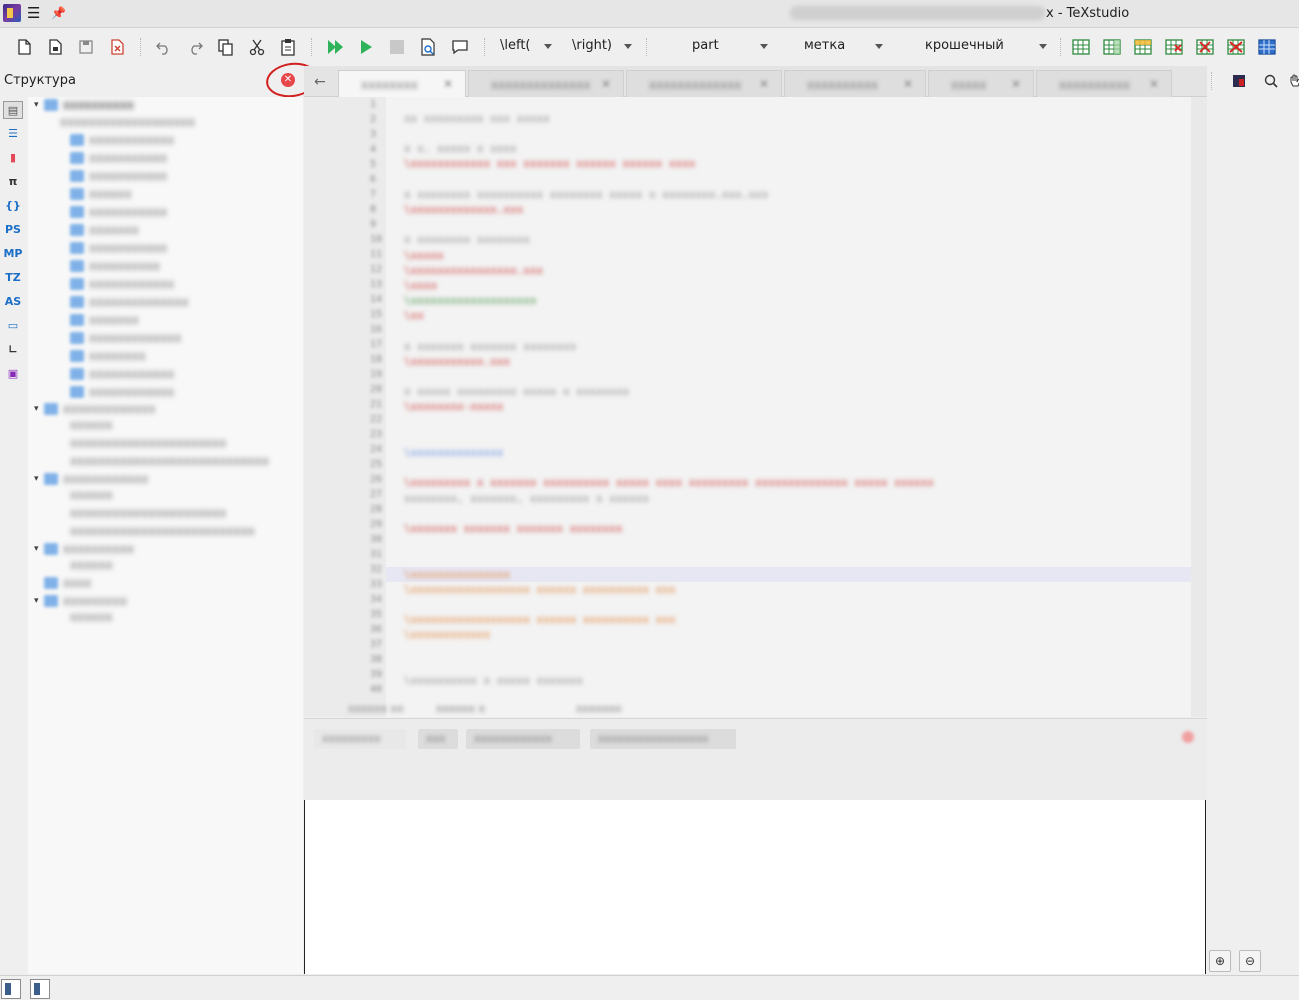 The height and width of the screenshot is (1000, 1299). I want to click on copy-icon, so click(225, 47).